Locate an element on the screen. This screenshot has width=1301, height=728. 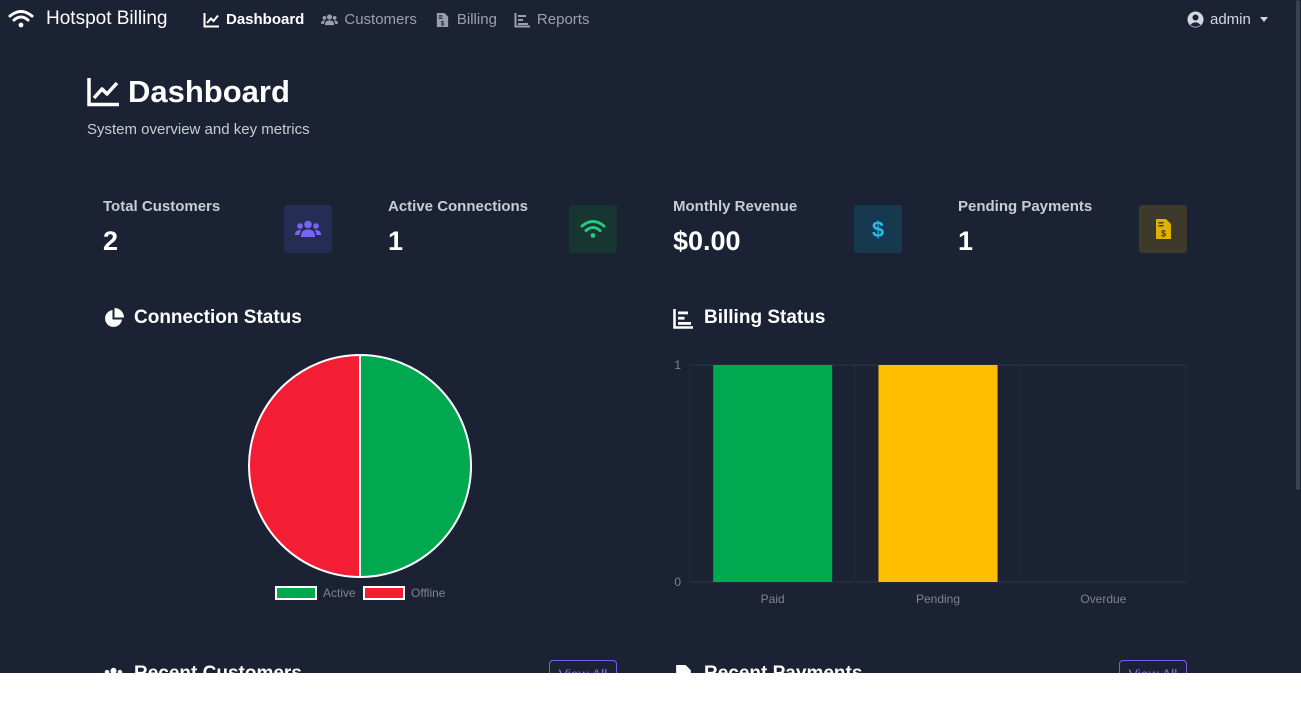
nav-item-label: Reports is located at coordinates (563, 19).